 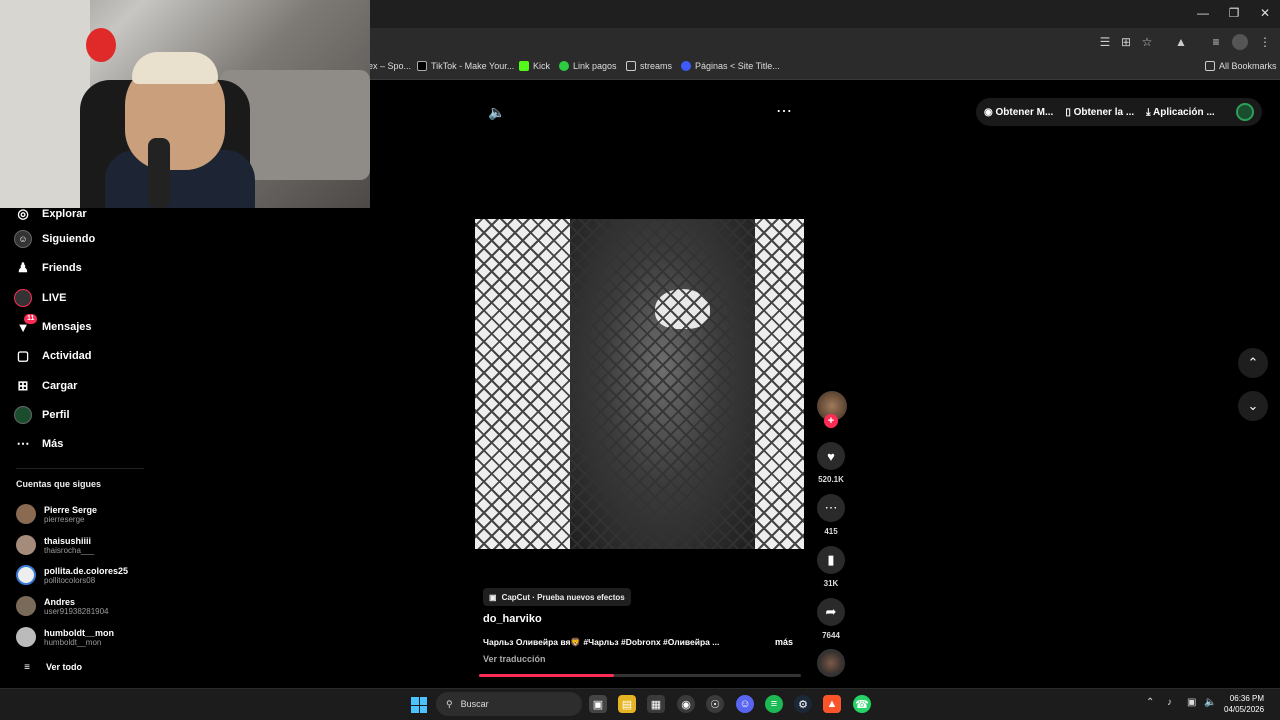 What do you see at coordinates (831, 583) in the screenshot?
I see `save-count: 31K` at bounding box center [831, 583].